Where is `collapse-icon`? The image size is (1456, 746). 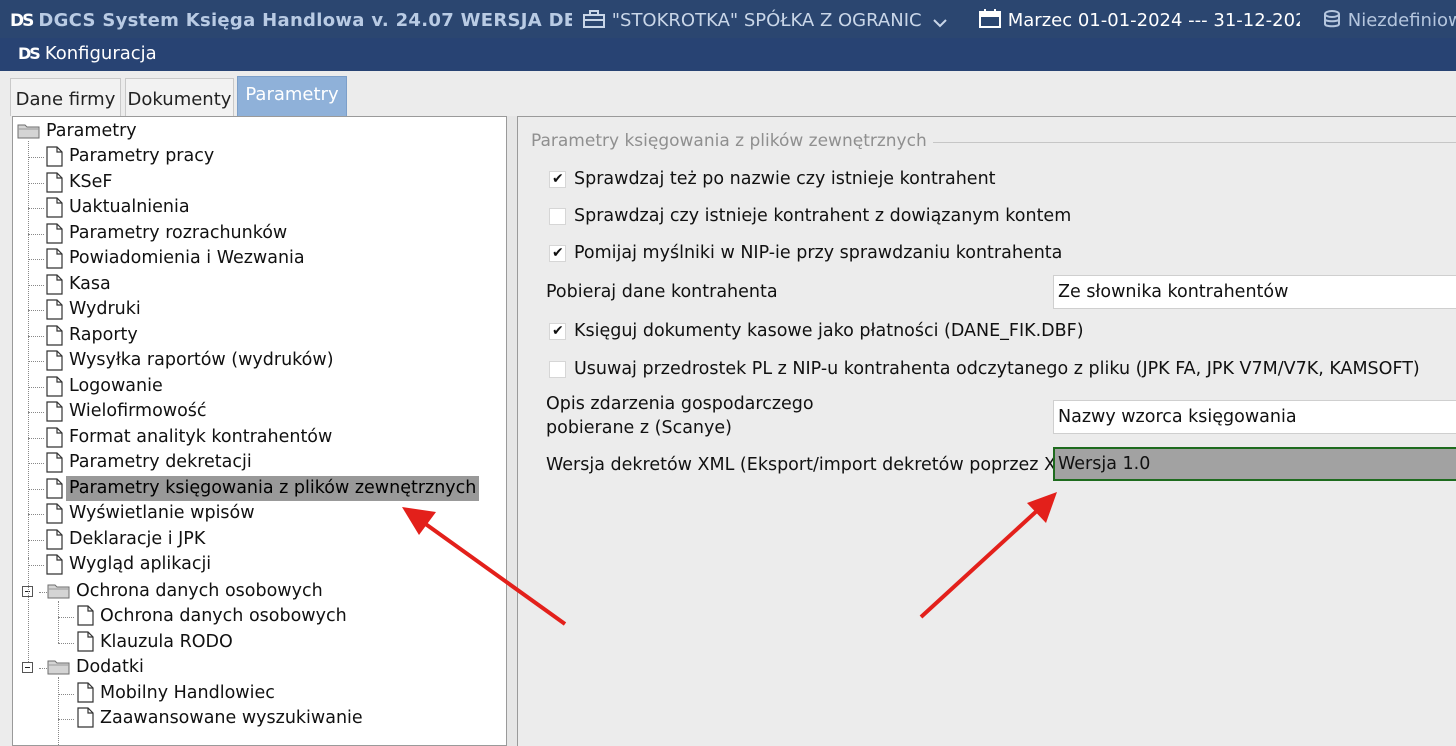 collapse-icon is located at coordinates (27, 667).